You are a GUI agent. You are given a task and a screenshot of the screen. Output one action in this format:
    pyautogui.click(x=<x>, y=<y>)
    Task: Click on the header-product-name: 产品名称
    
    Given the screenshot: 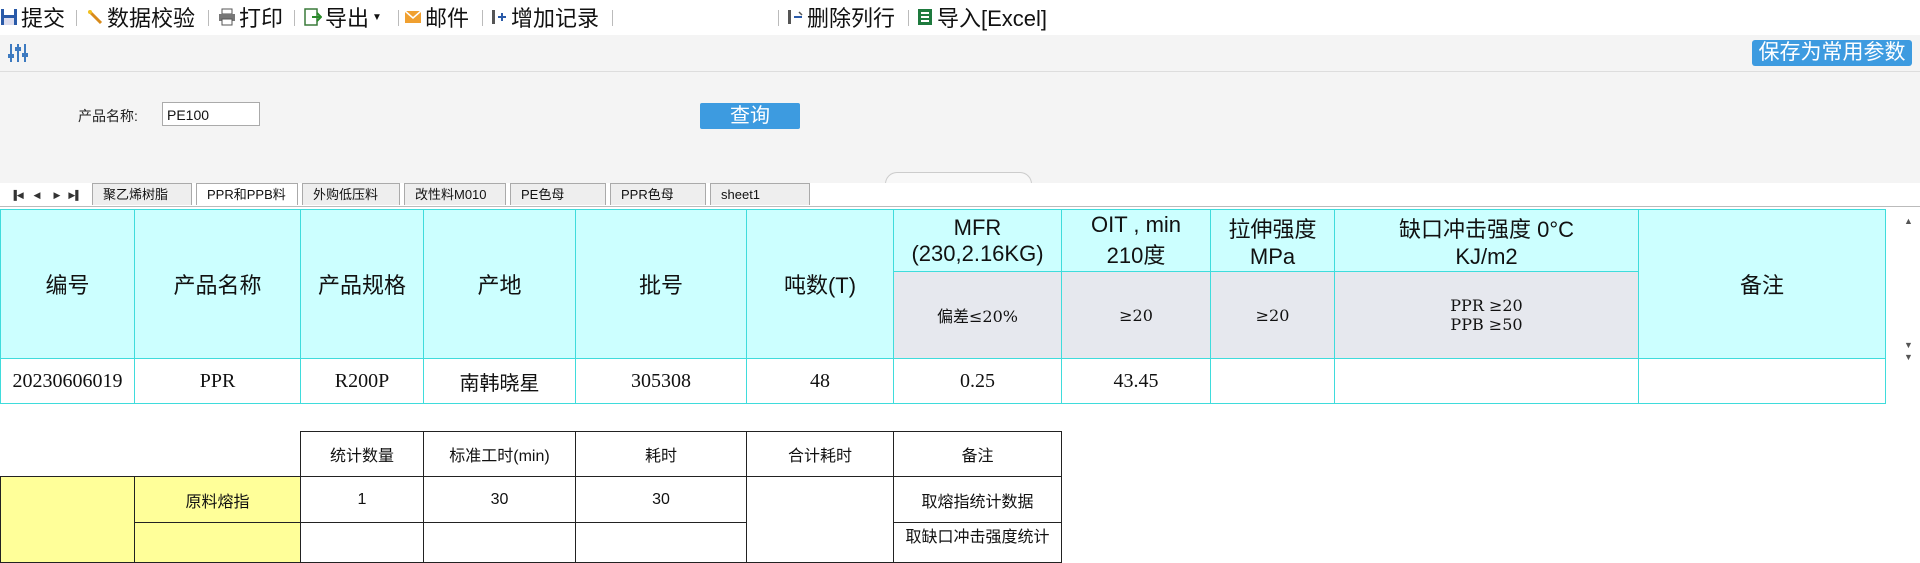 What is the action you would take?
    pyautogui.click(x=217, y=284)
    